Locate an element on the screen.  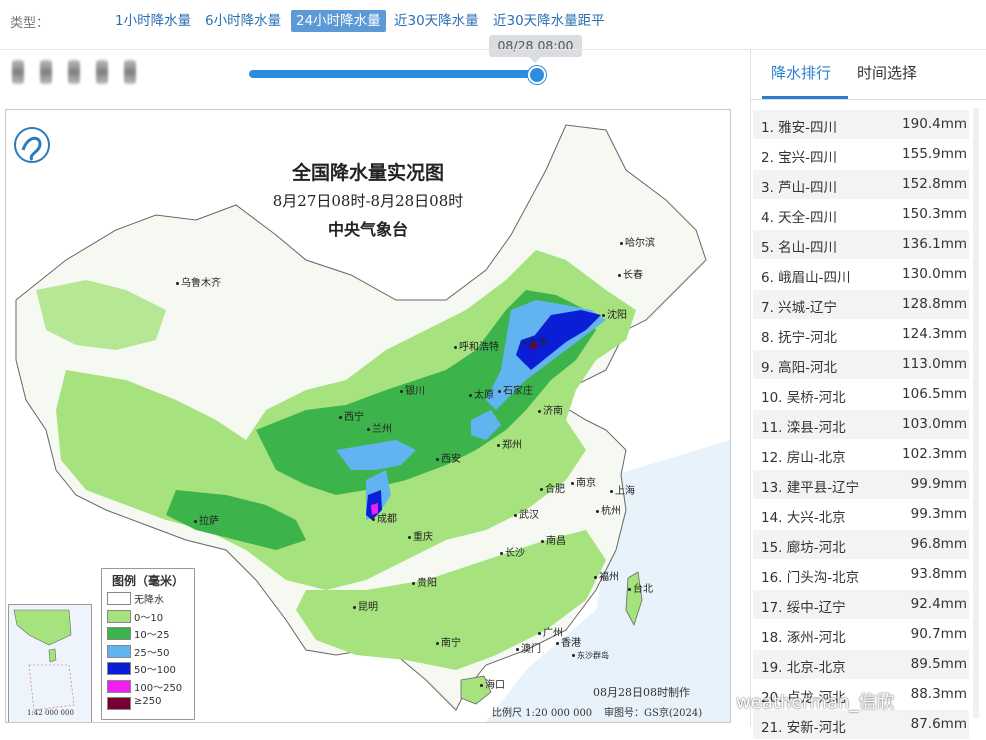
city-label: 武汉 is located at coordinates (526, 513).